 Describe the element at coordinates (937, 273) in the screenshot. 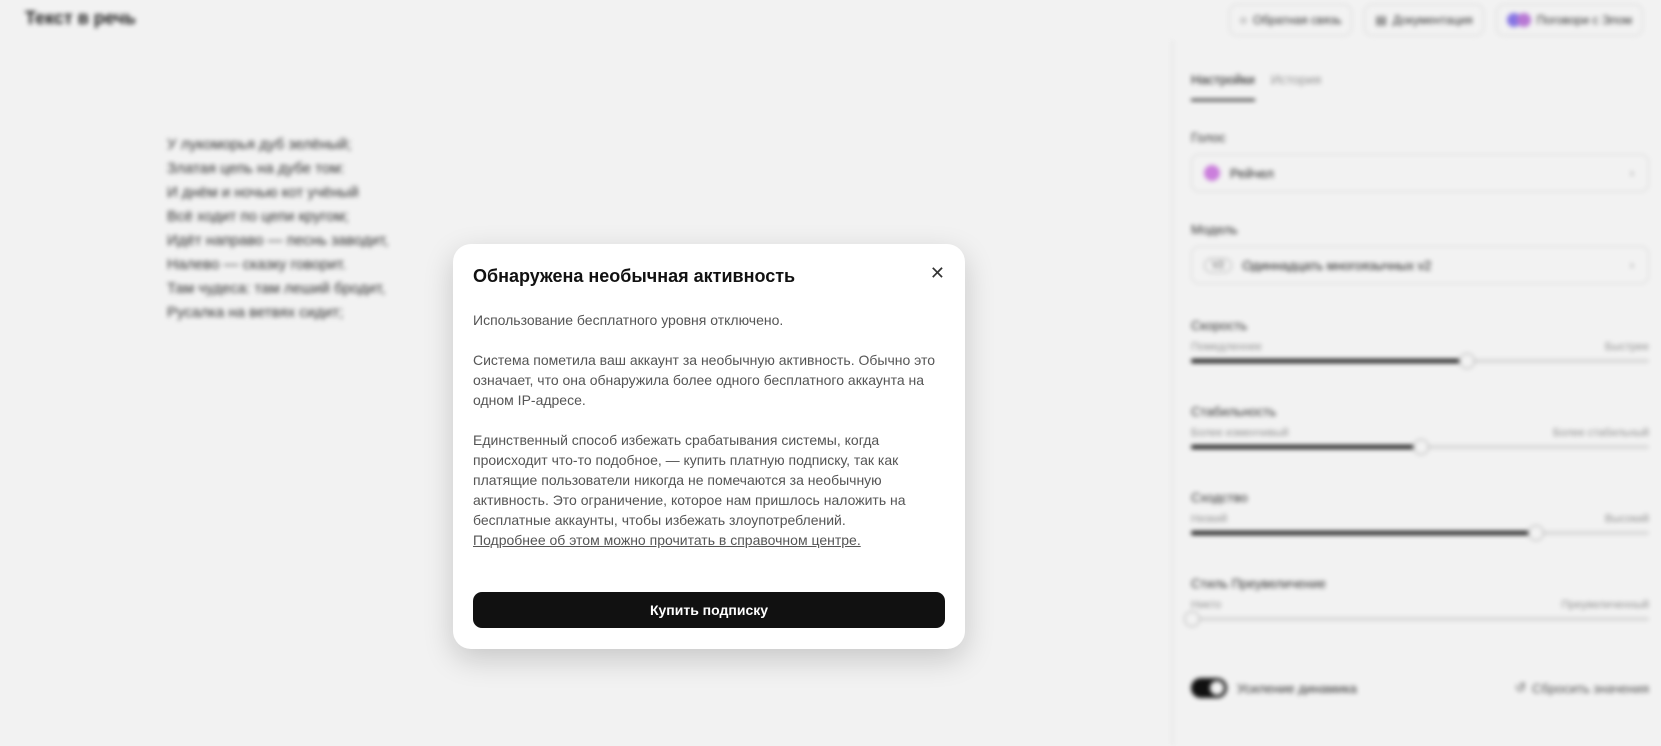

I see `close-icon: ✕` at that location.